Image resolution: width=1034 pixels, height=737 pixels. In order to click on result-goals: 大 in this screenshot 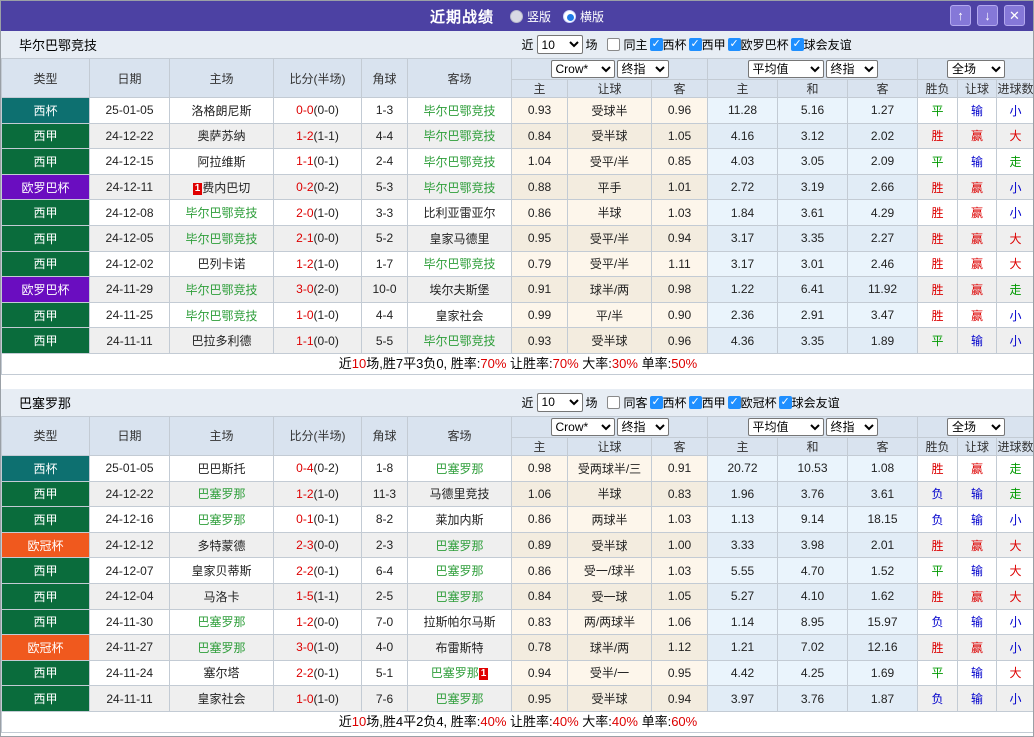, I will do `click(1014, 264)`.